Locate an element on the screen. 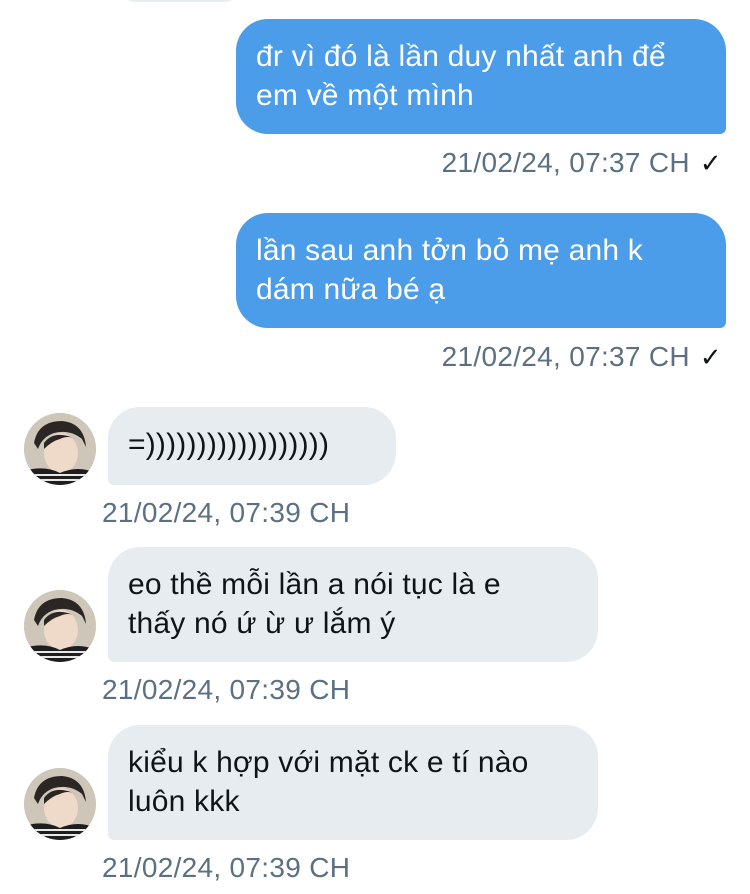 Image resolution: width=750 pixels, height=894 pixels. message-bubble-incoming: kiểu k hợp với mặt ck e tí nào luôn kkk is located at coordinates (353, 782).